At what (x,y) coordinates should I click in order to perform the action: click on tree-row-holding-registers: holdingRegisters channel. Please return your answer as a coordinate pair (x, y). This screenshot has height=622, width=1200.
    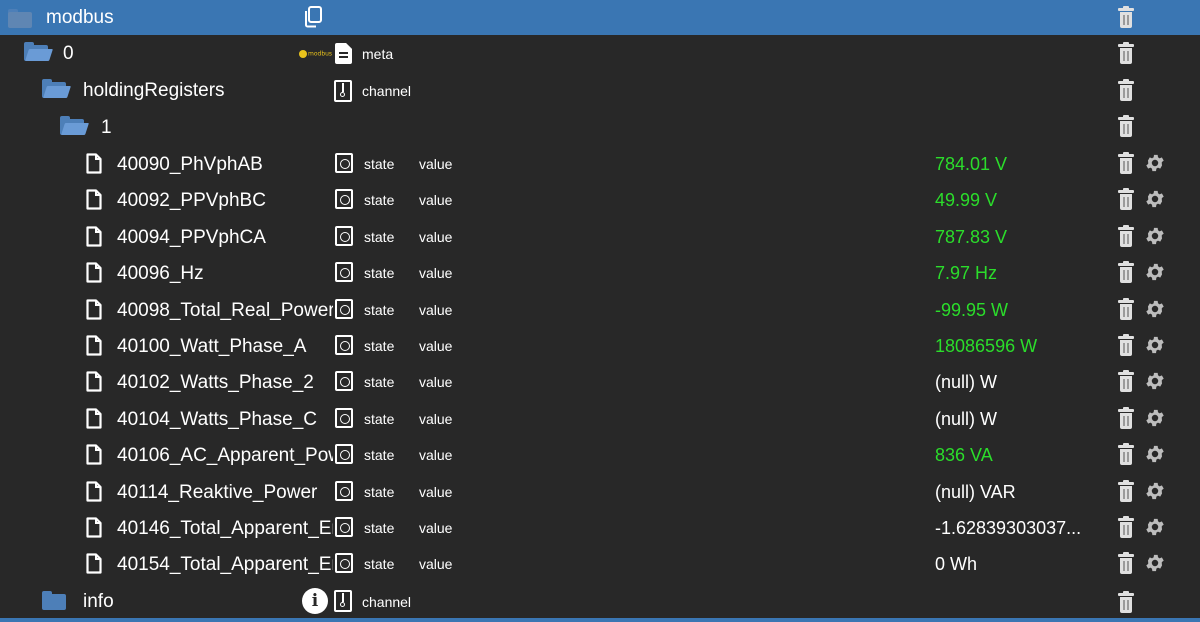
    Looking at the image, I should click on (600, 89).